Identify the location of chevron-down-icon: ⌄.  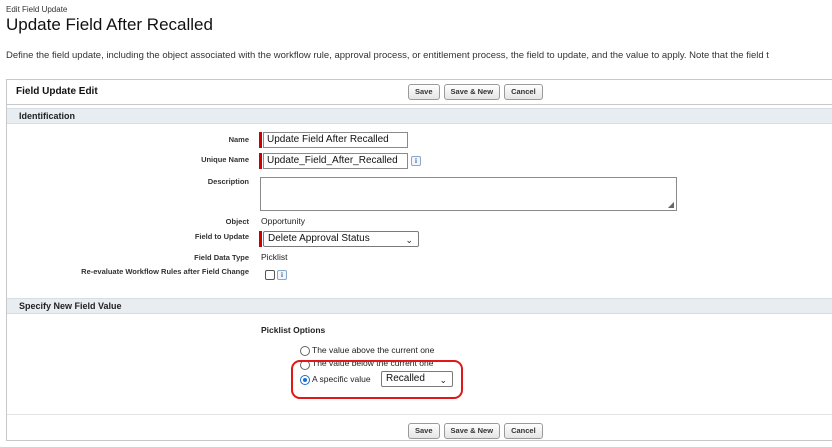
(409, 240).